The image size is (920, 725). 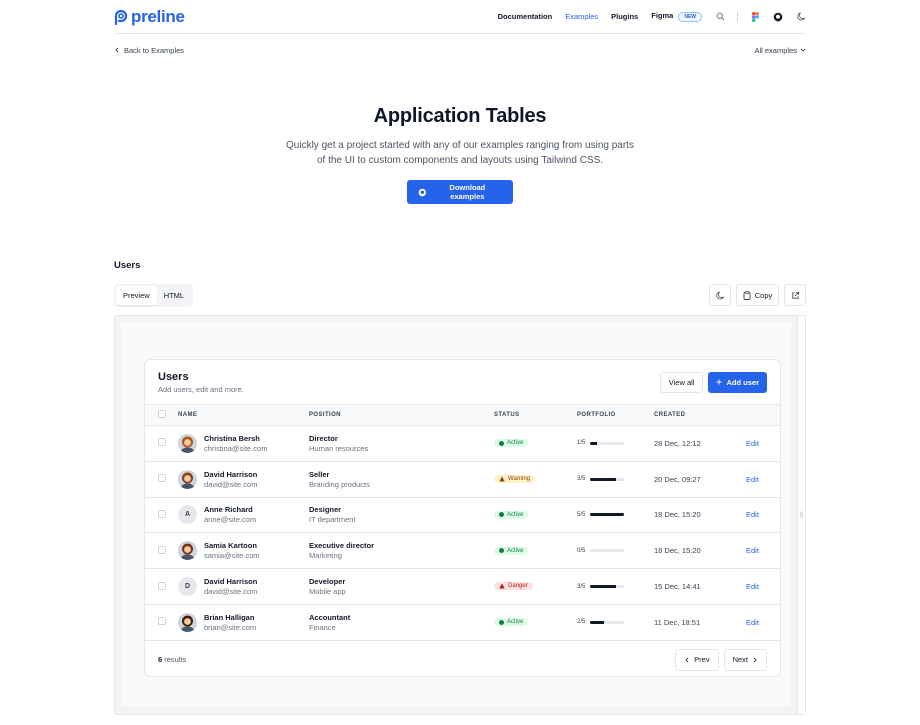 I want to click on select-all-checkbox, so click(x=162, y=414).